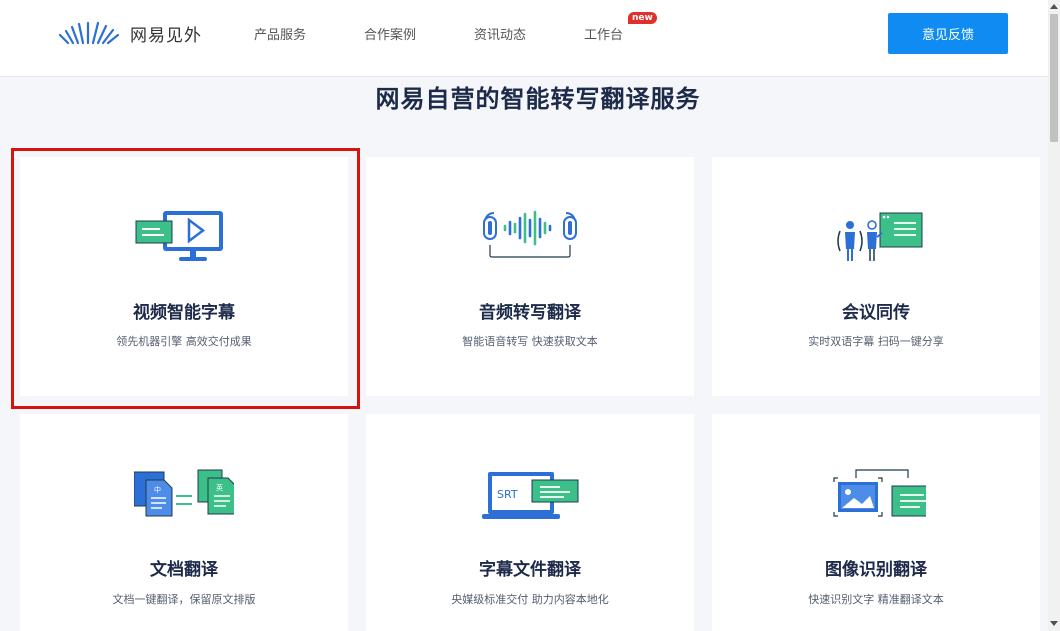 This screenshot has height=631, width=1060. I want to click on doc-label-zh: 中, so click(157, 489).